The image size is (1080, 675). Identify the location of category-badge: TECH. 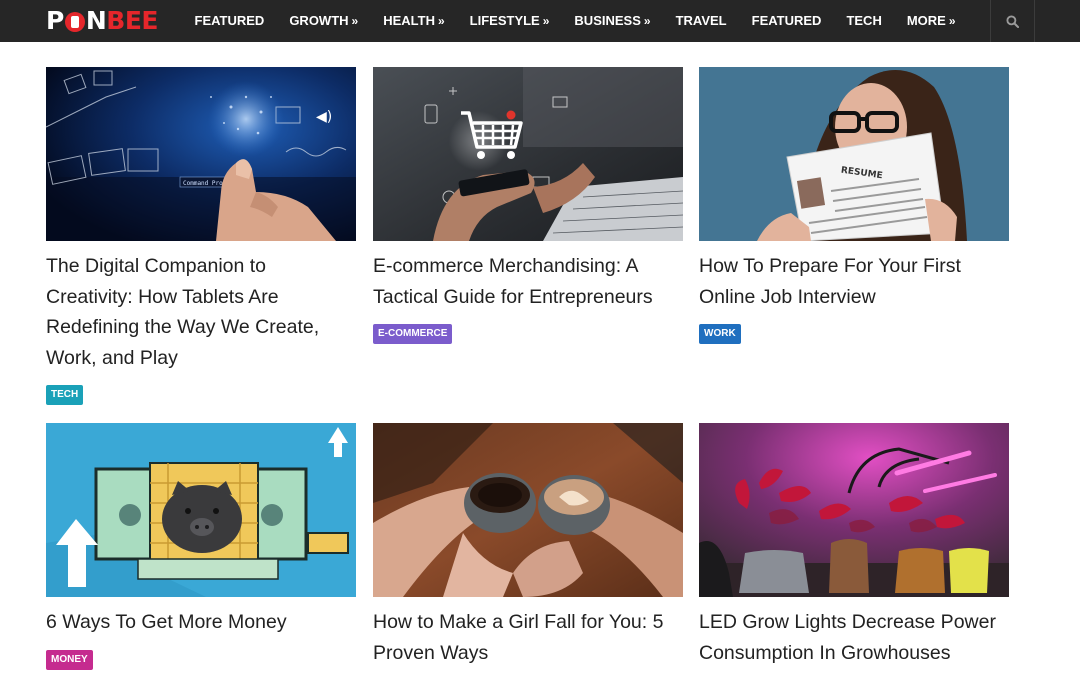
(65, 395).